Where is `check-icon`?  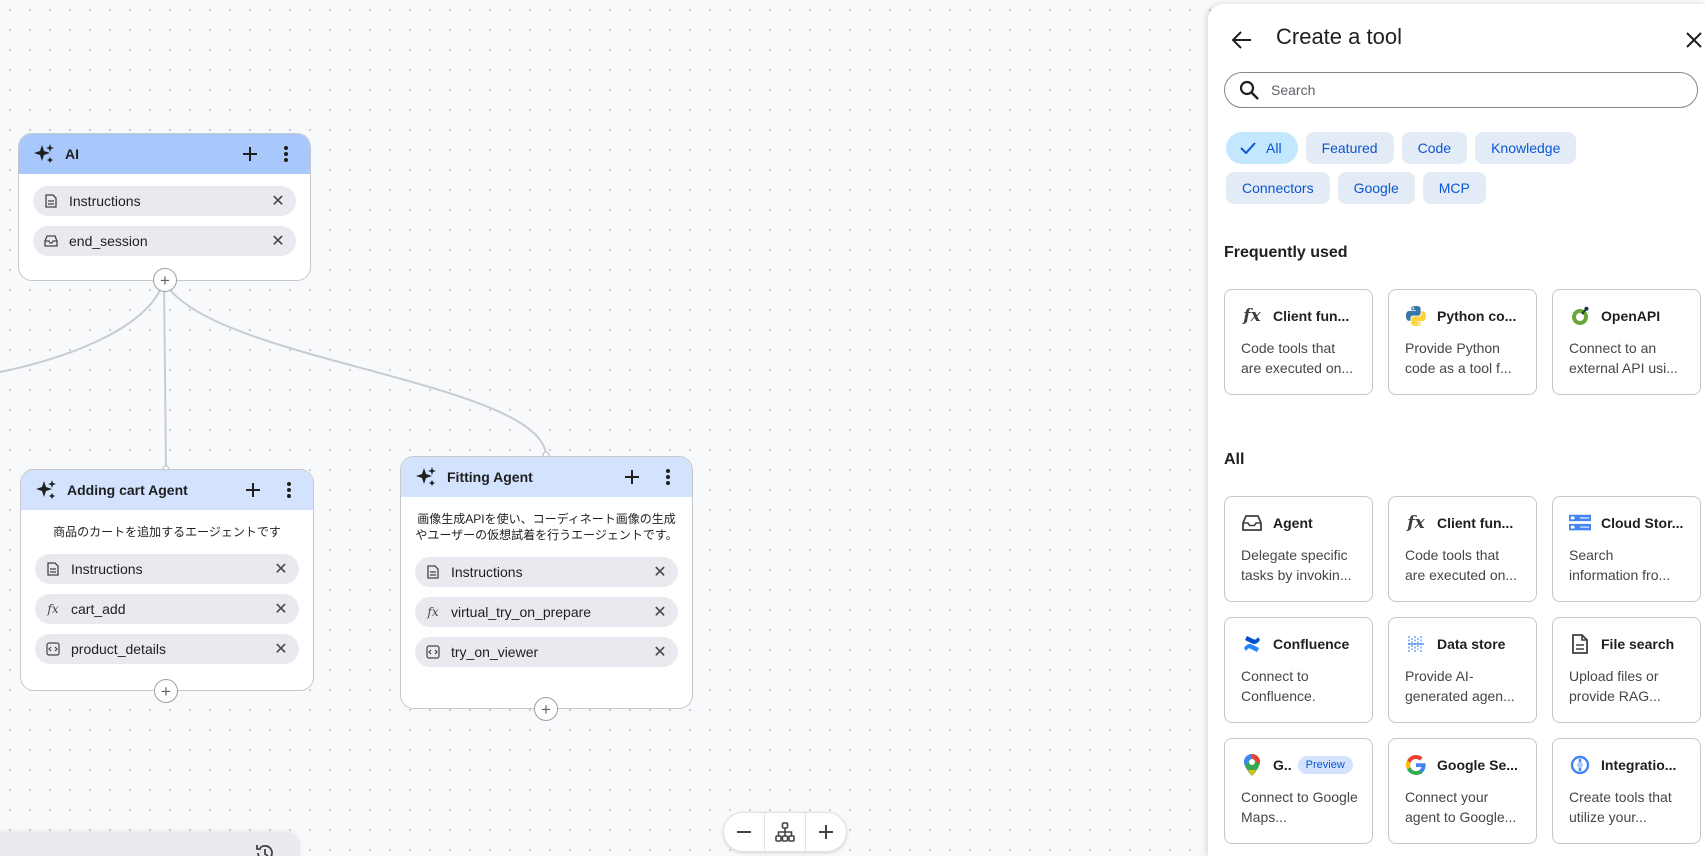
check-icon is located at coordinates (1248, 148).